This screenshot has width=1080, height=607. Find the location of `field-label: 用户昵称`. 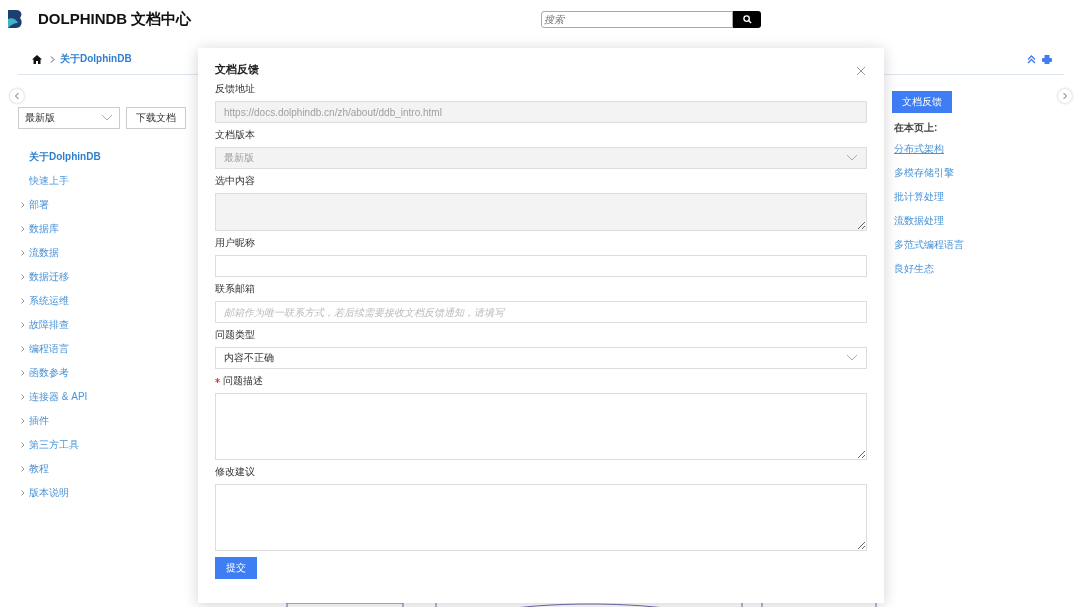

field-label: 用户昵称 is located at coordinates (235, 242).